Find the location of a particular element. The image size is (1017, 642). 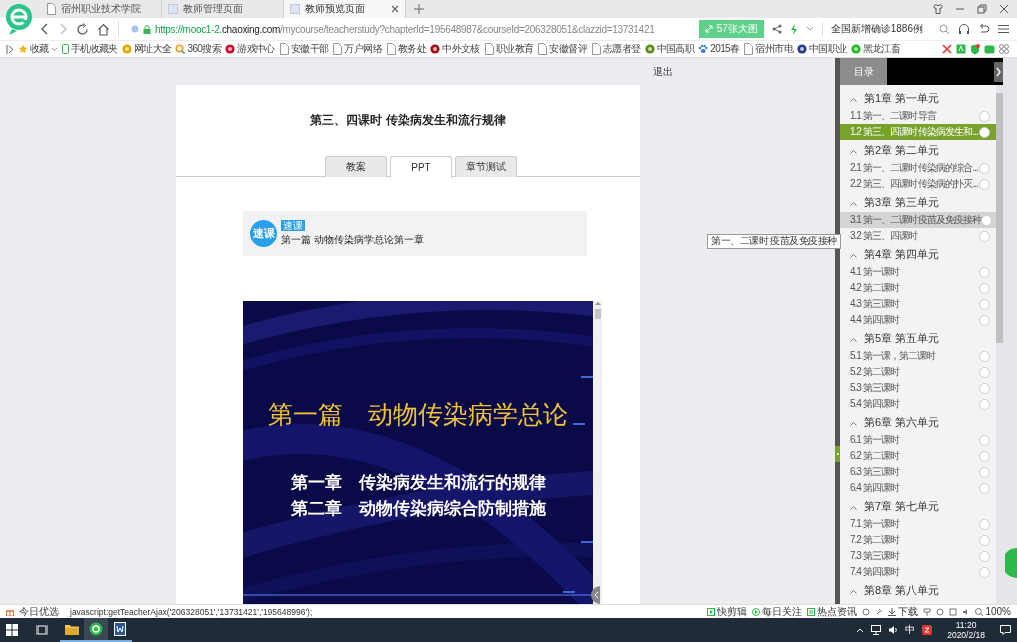

bookmark: 收藏 is located at coordinates (38, 49).